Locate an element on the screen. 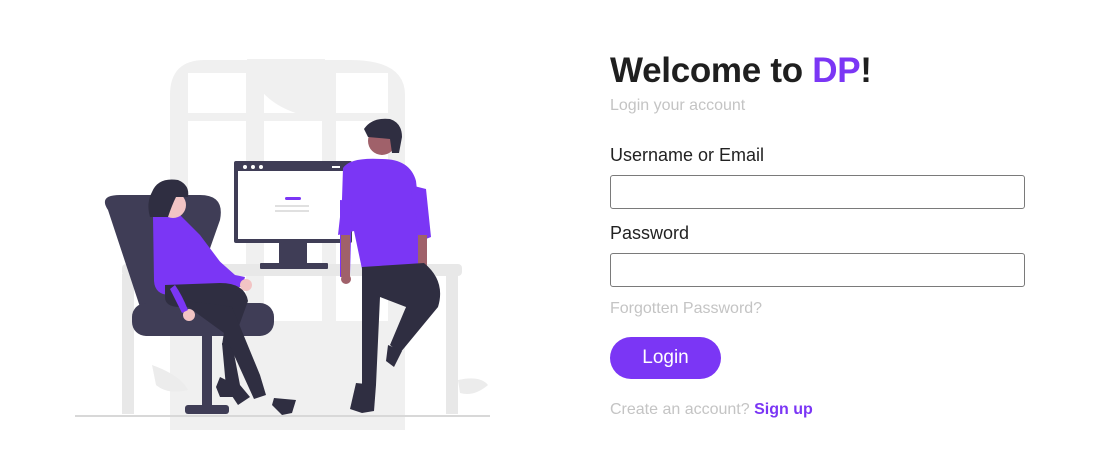 This screenshot has width=1100, height=474. forgot-password-link: Forgotten Password? is located at coordinates (686, 309).